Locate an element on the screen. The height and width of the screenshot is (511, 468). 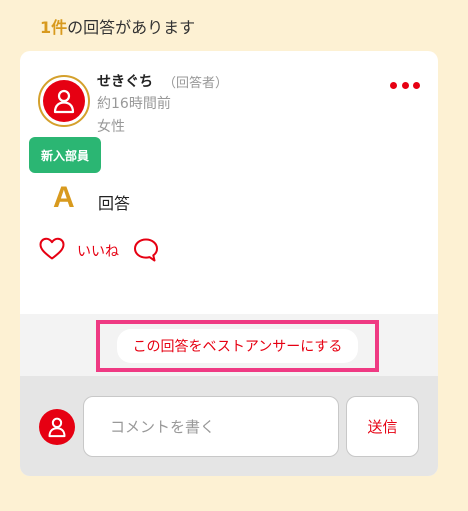
comment-input is located at coordinates (211, 426).